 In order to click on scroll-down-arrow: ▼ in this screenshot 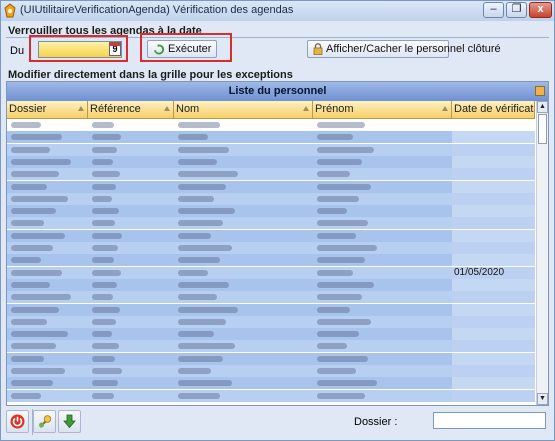, I will do `click(542, 399)`.